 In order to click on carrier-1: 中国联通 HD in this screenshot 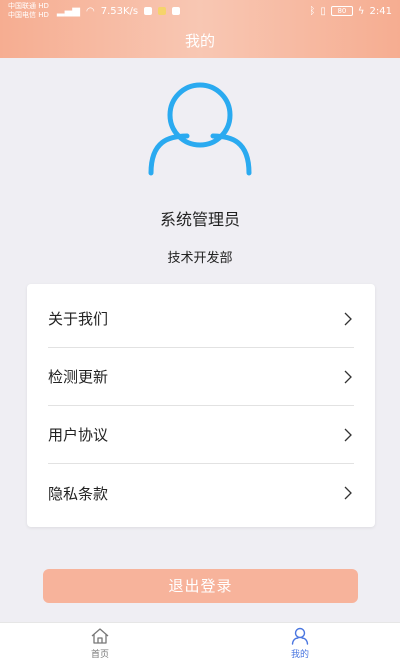, I will do `click(28, 6)`.